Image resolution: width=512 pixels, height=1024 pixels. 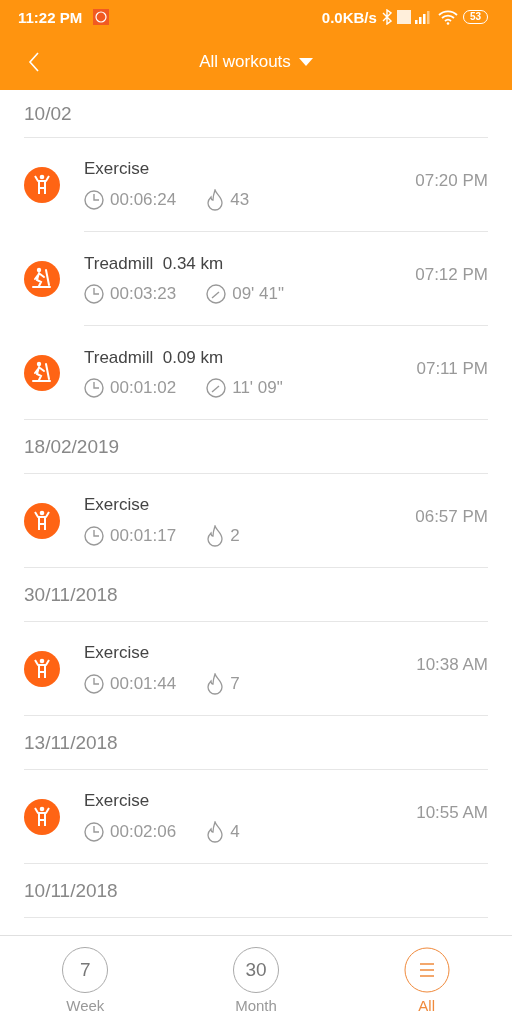 What do you see at coordinates (256, 743) in the screenshot?
I see `date-header: 13/11/2018` at bounding box center [256, 743].